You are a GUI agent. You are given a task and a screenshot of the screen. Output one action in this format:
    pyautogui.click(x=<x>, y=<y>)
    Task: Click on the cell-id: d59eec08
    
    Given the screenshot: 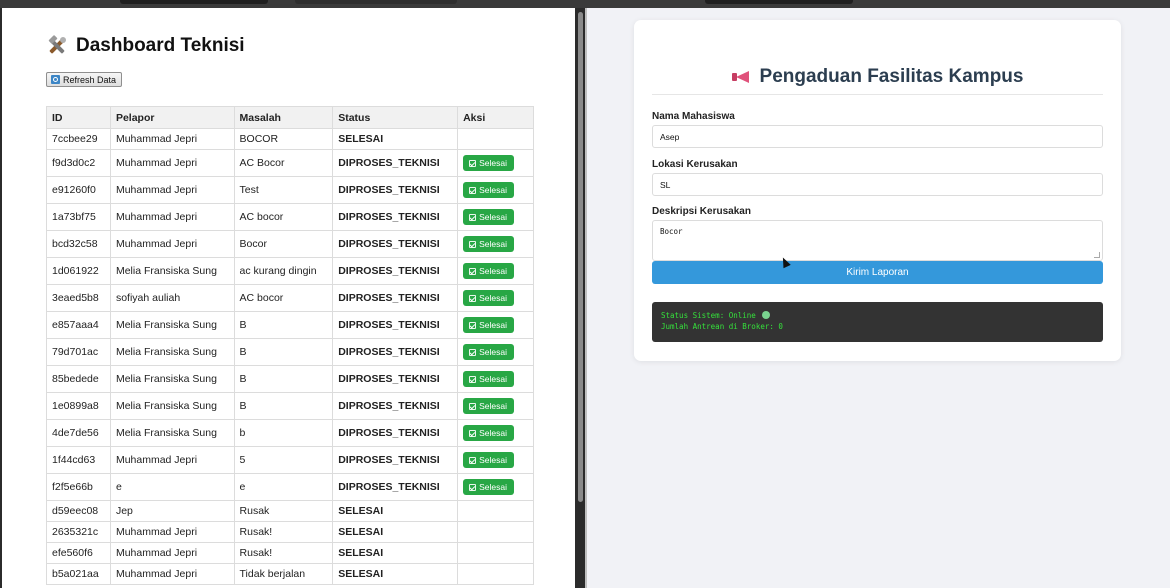 What is the action you would take?
    pyautogui.click(x=78, y=511)
    